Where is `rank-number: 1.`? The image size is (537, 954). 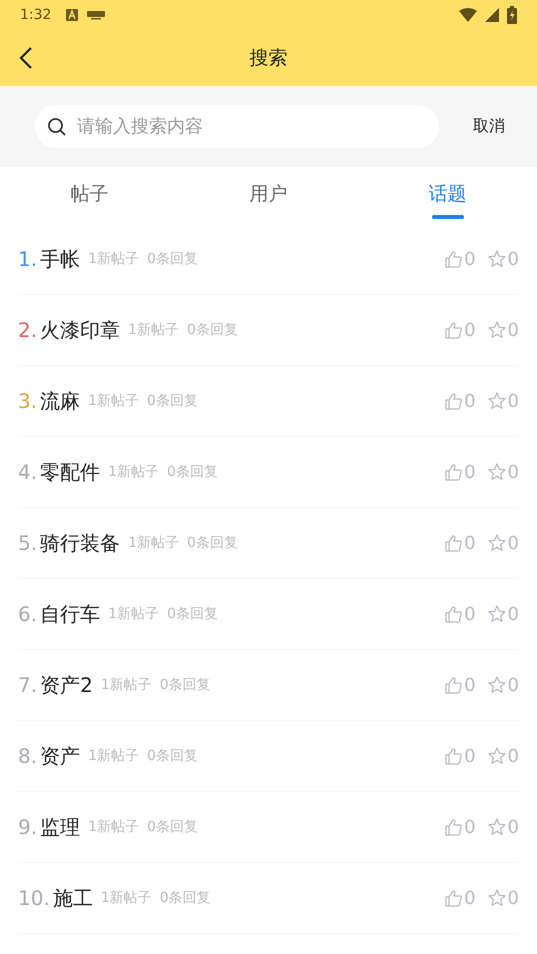 rank-number: 1. is located at coordinates (28, 259).